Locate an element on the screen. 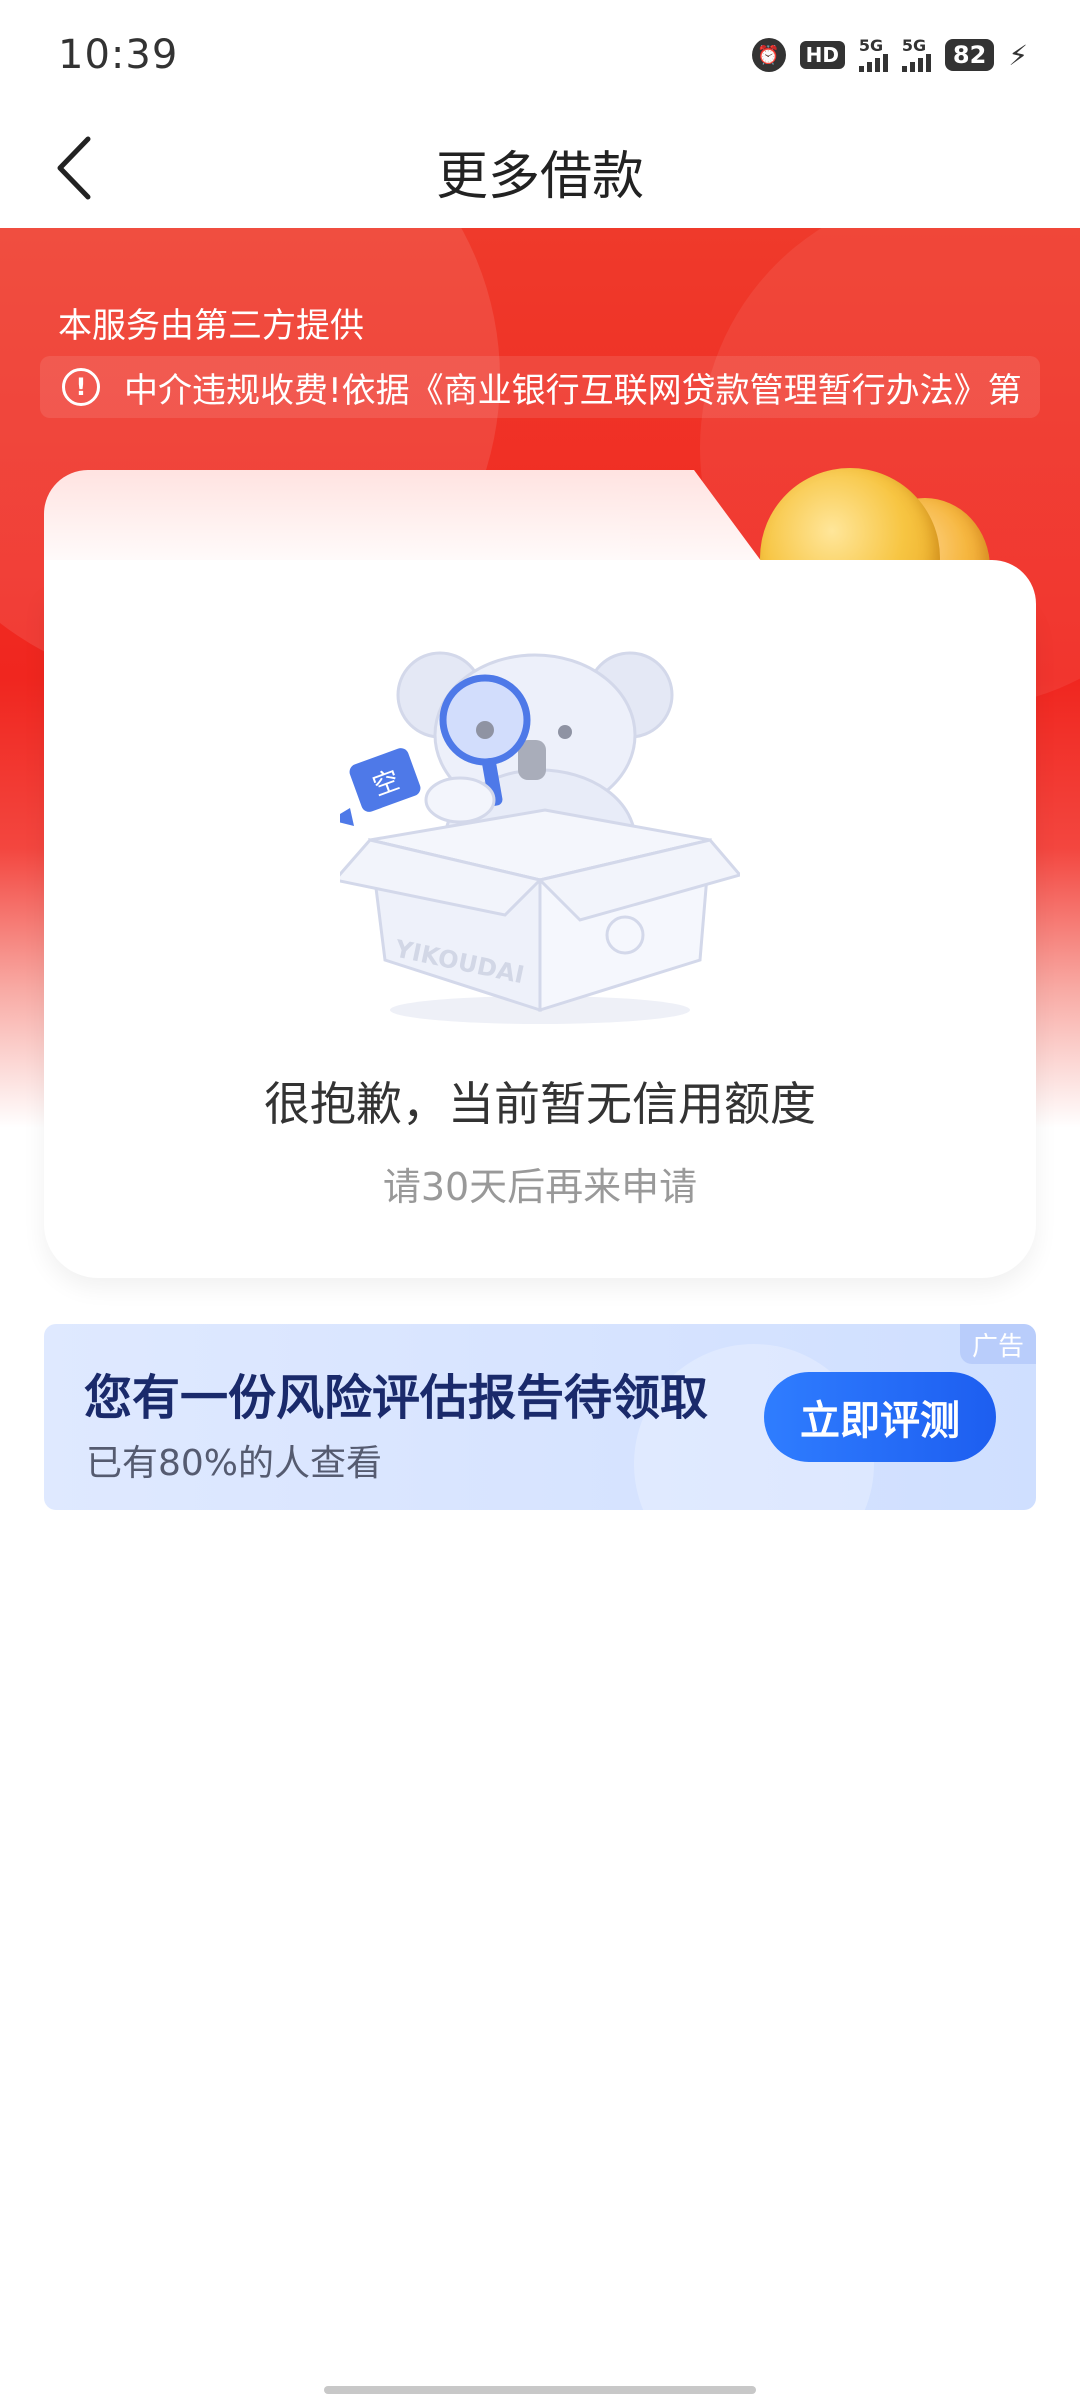  ad-badge: 广告 is located at coordinates (998, 1344).